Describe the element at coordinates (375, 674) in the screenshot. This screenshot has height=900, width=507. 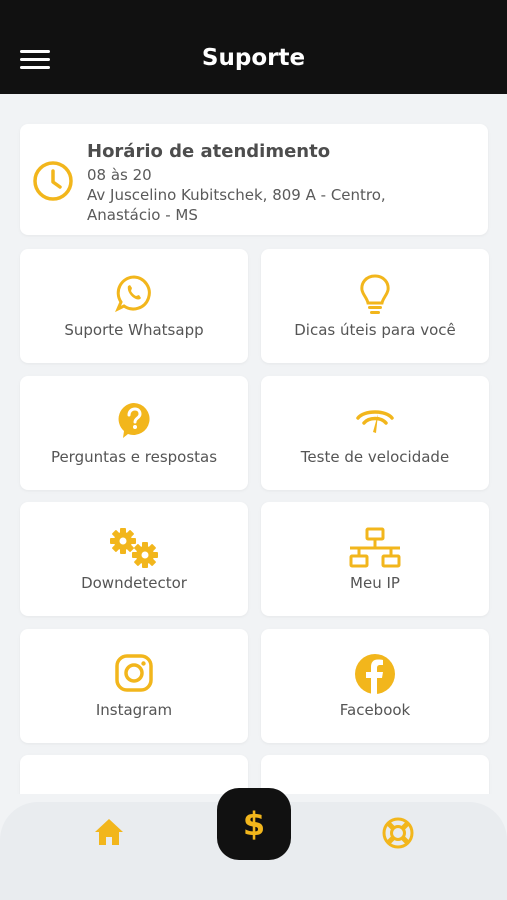
I see `facebook-icon` at that location.